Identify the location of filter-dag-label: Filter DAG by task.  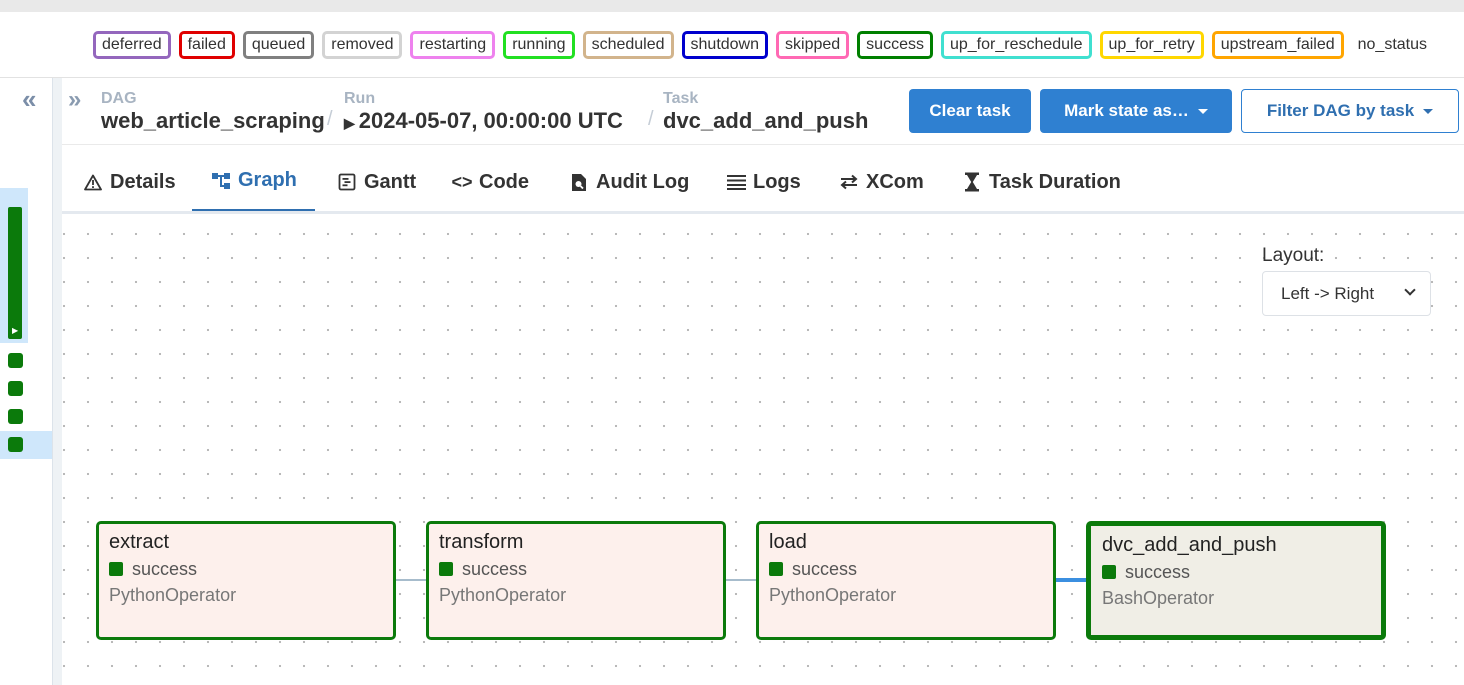
(1340, 110).